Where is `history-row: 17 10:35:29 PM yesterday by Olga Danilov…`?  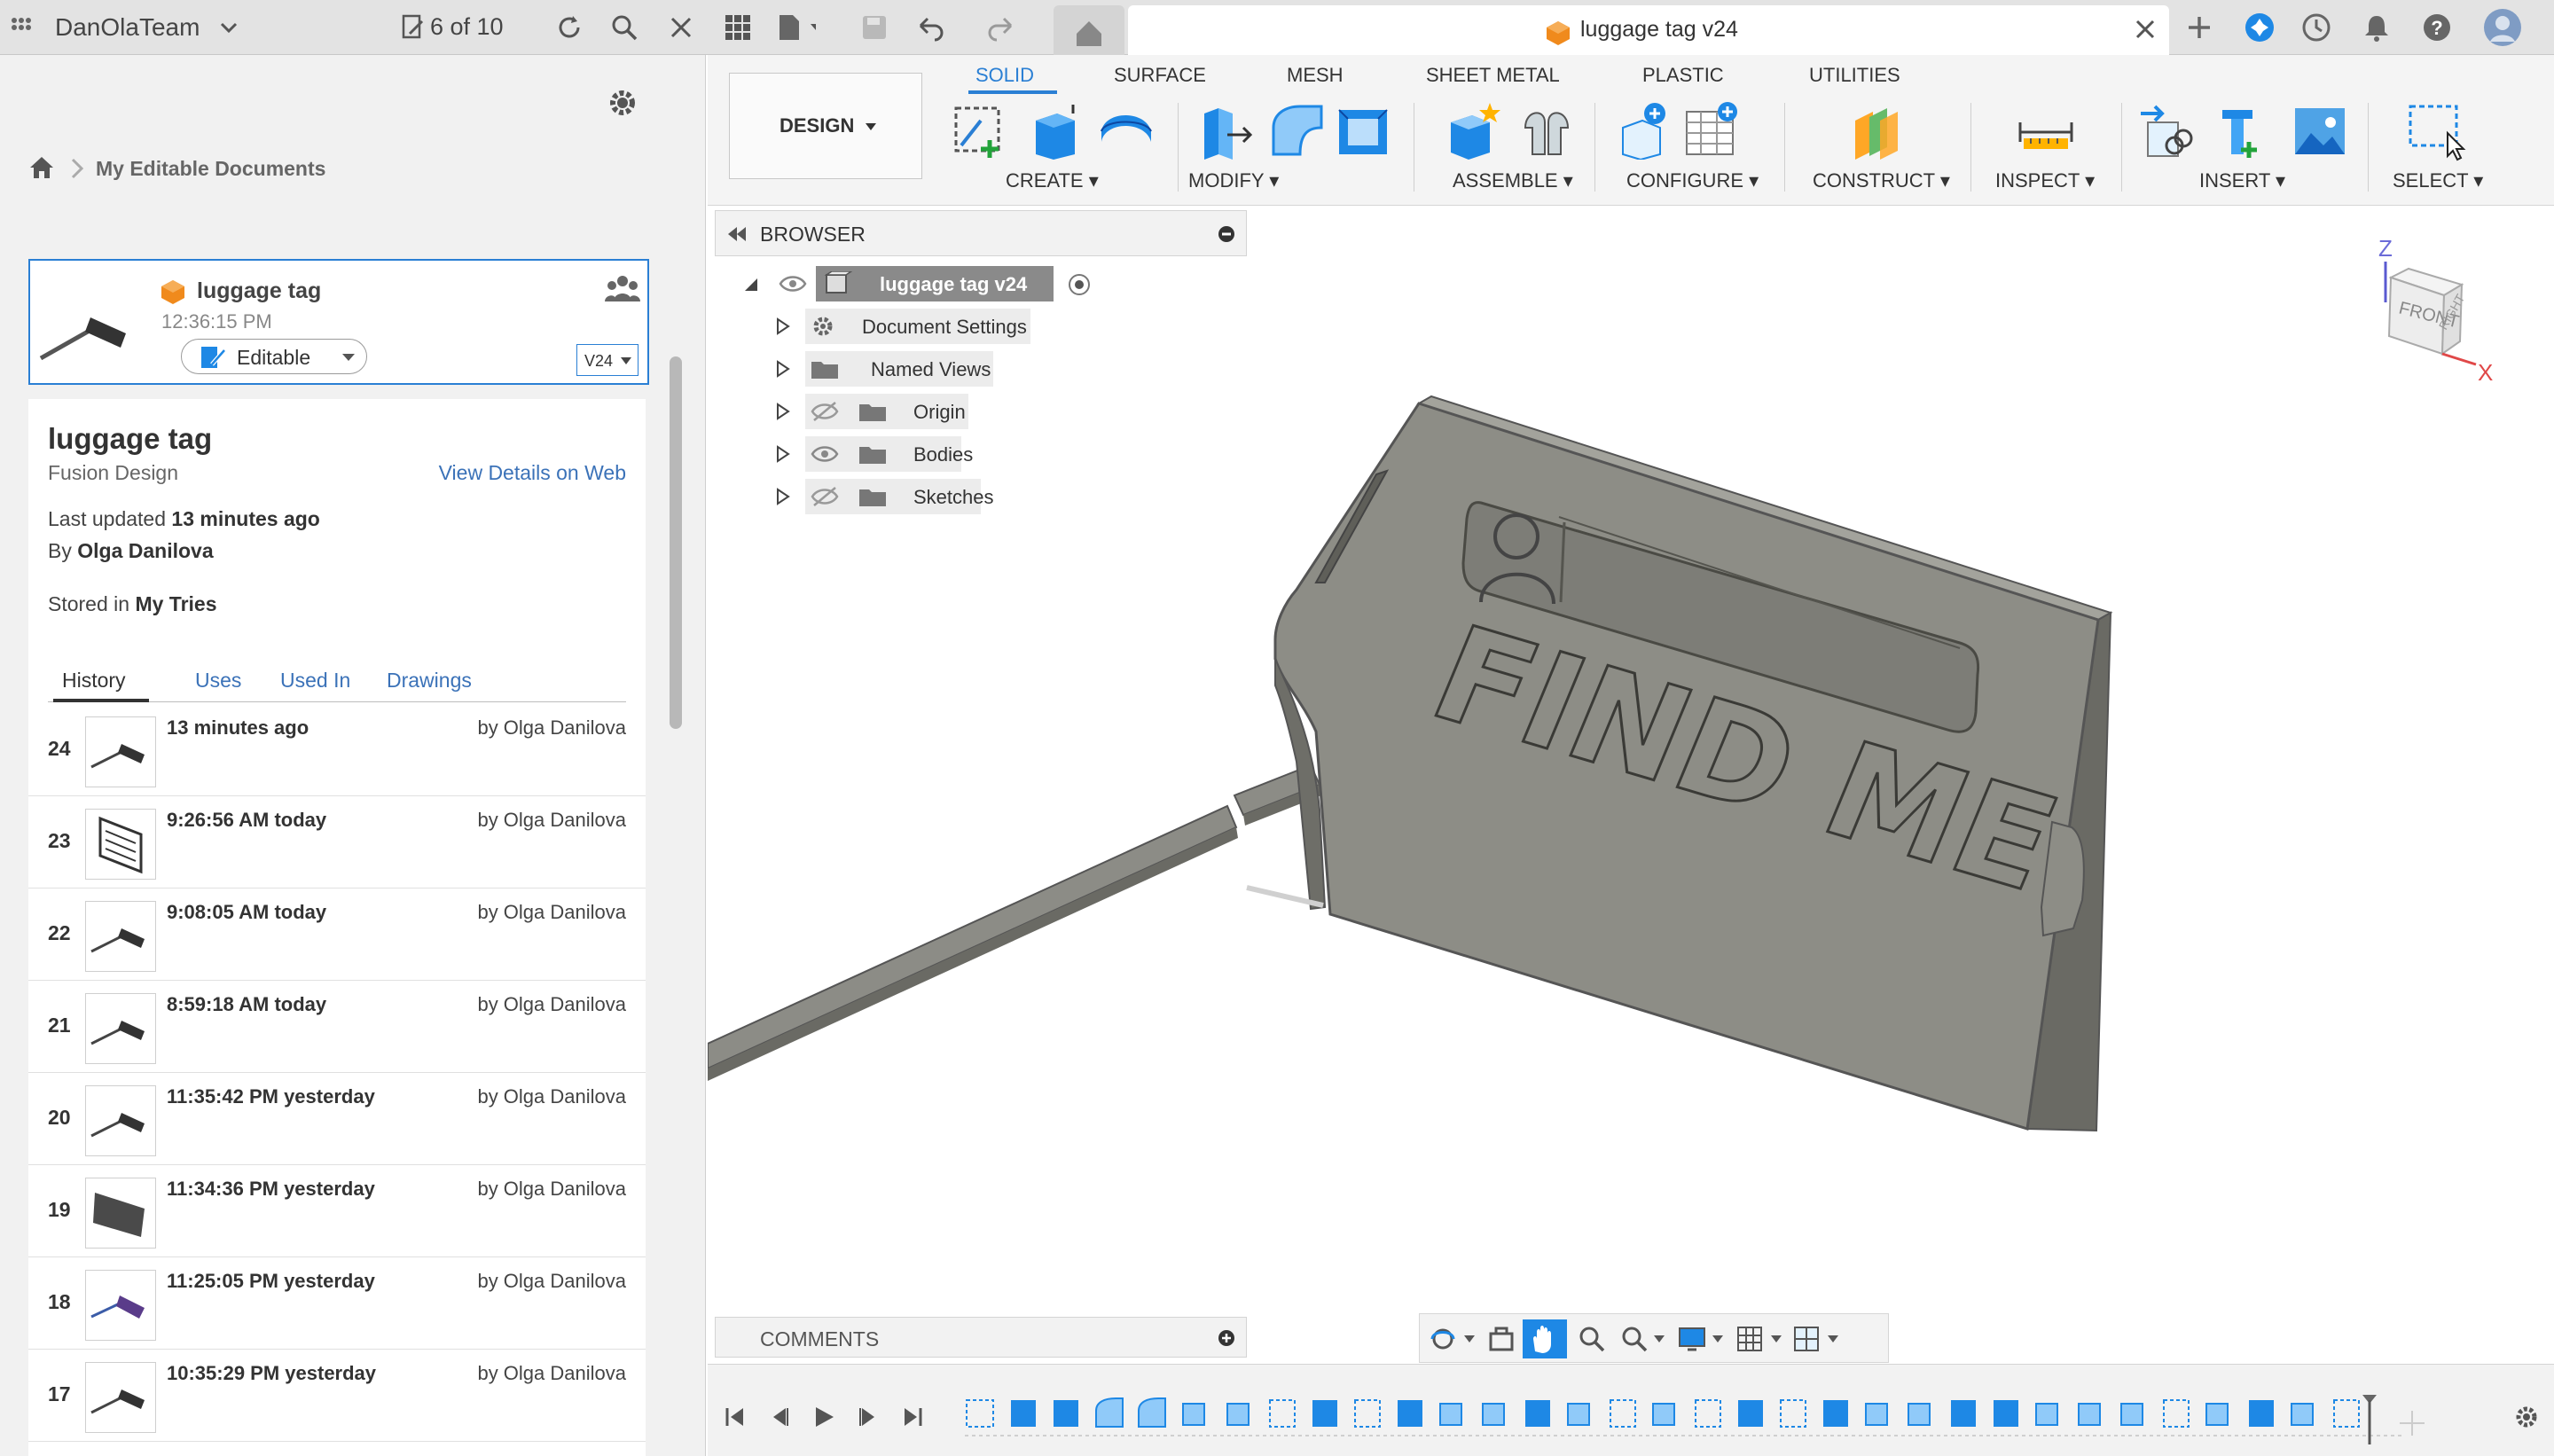
history-row: 17 10:35:29 PM yesterday by Olga Danilov… is located at coordinates (337, 1396).